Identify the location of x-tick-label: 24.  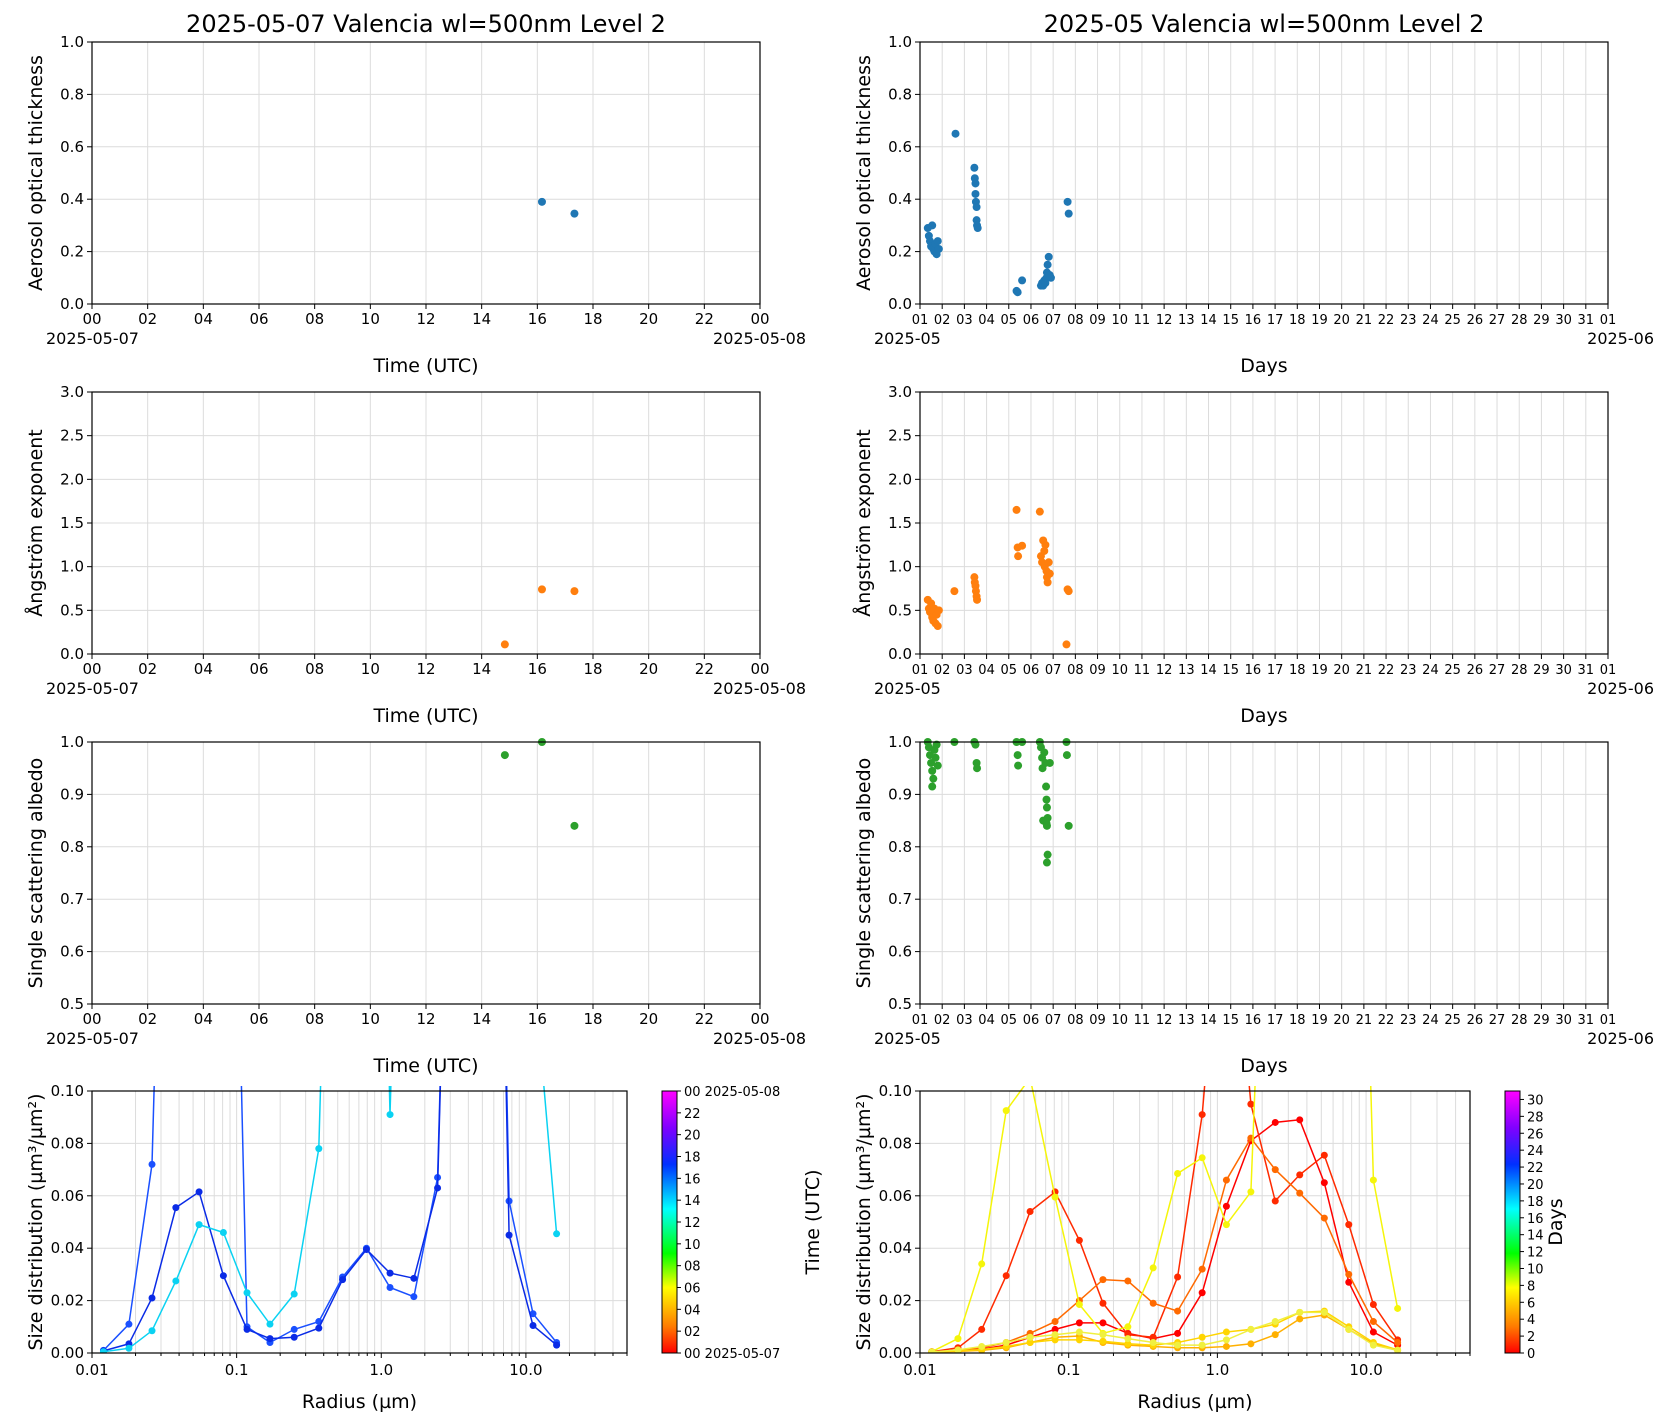
(1430, 670).